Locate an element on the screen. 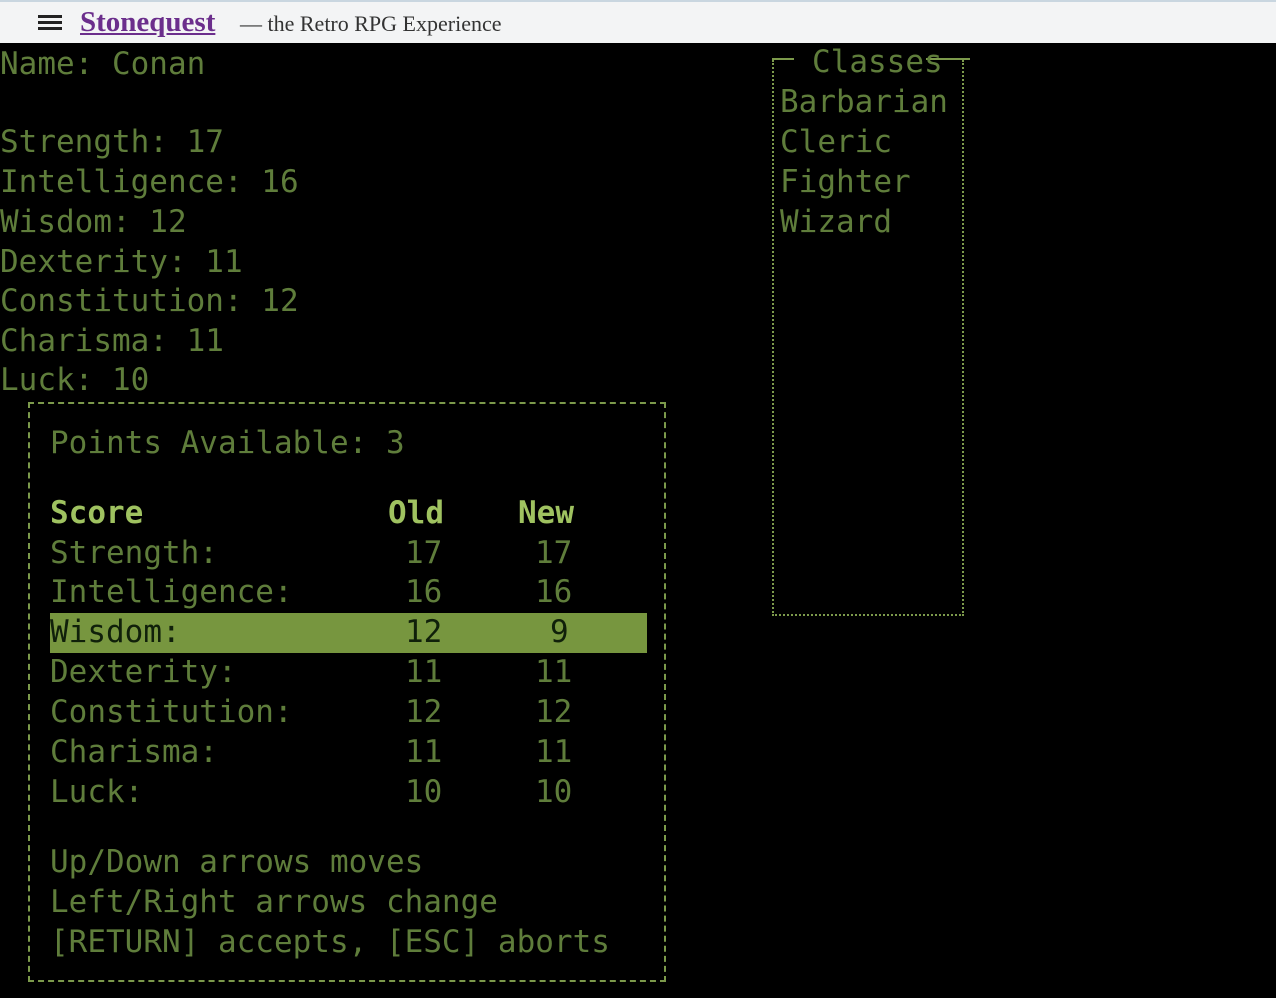 Image resolution: width=1276 pixels, height=998 pixels. score-row-name: Strength: is located at coordinates (134, 553).